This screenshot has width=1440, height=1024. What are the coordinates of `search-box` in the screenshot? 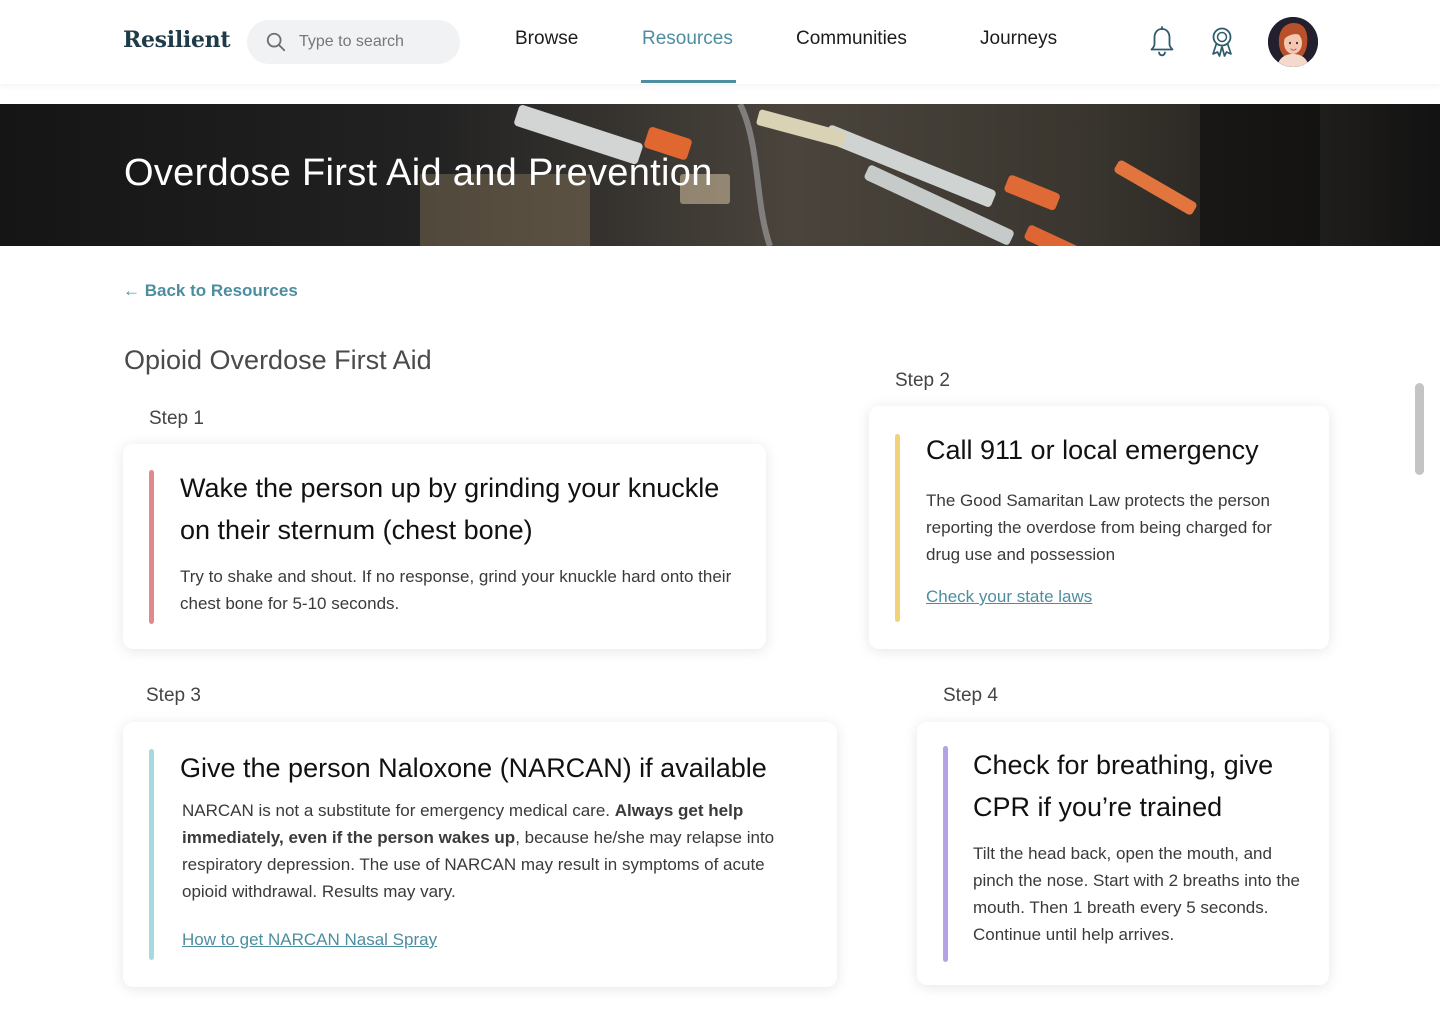 It's located at (353, 42).